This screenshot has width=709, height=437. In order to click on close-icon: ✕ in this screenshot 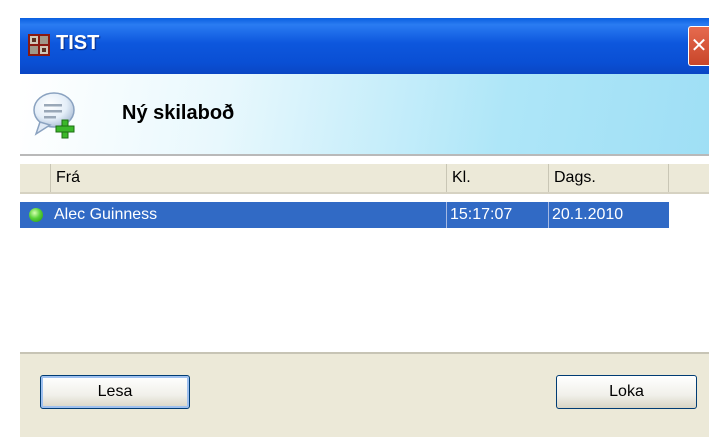, I will do `click(699, 45)`.